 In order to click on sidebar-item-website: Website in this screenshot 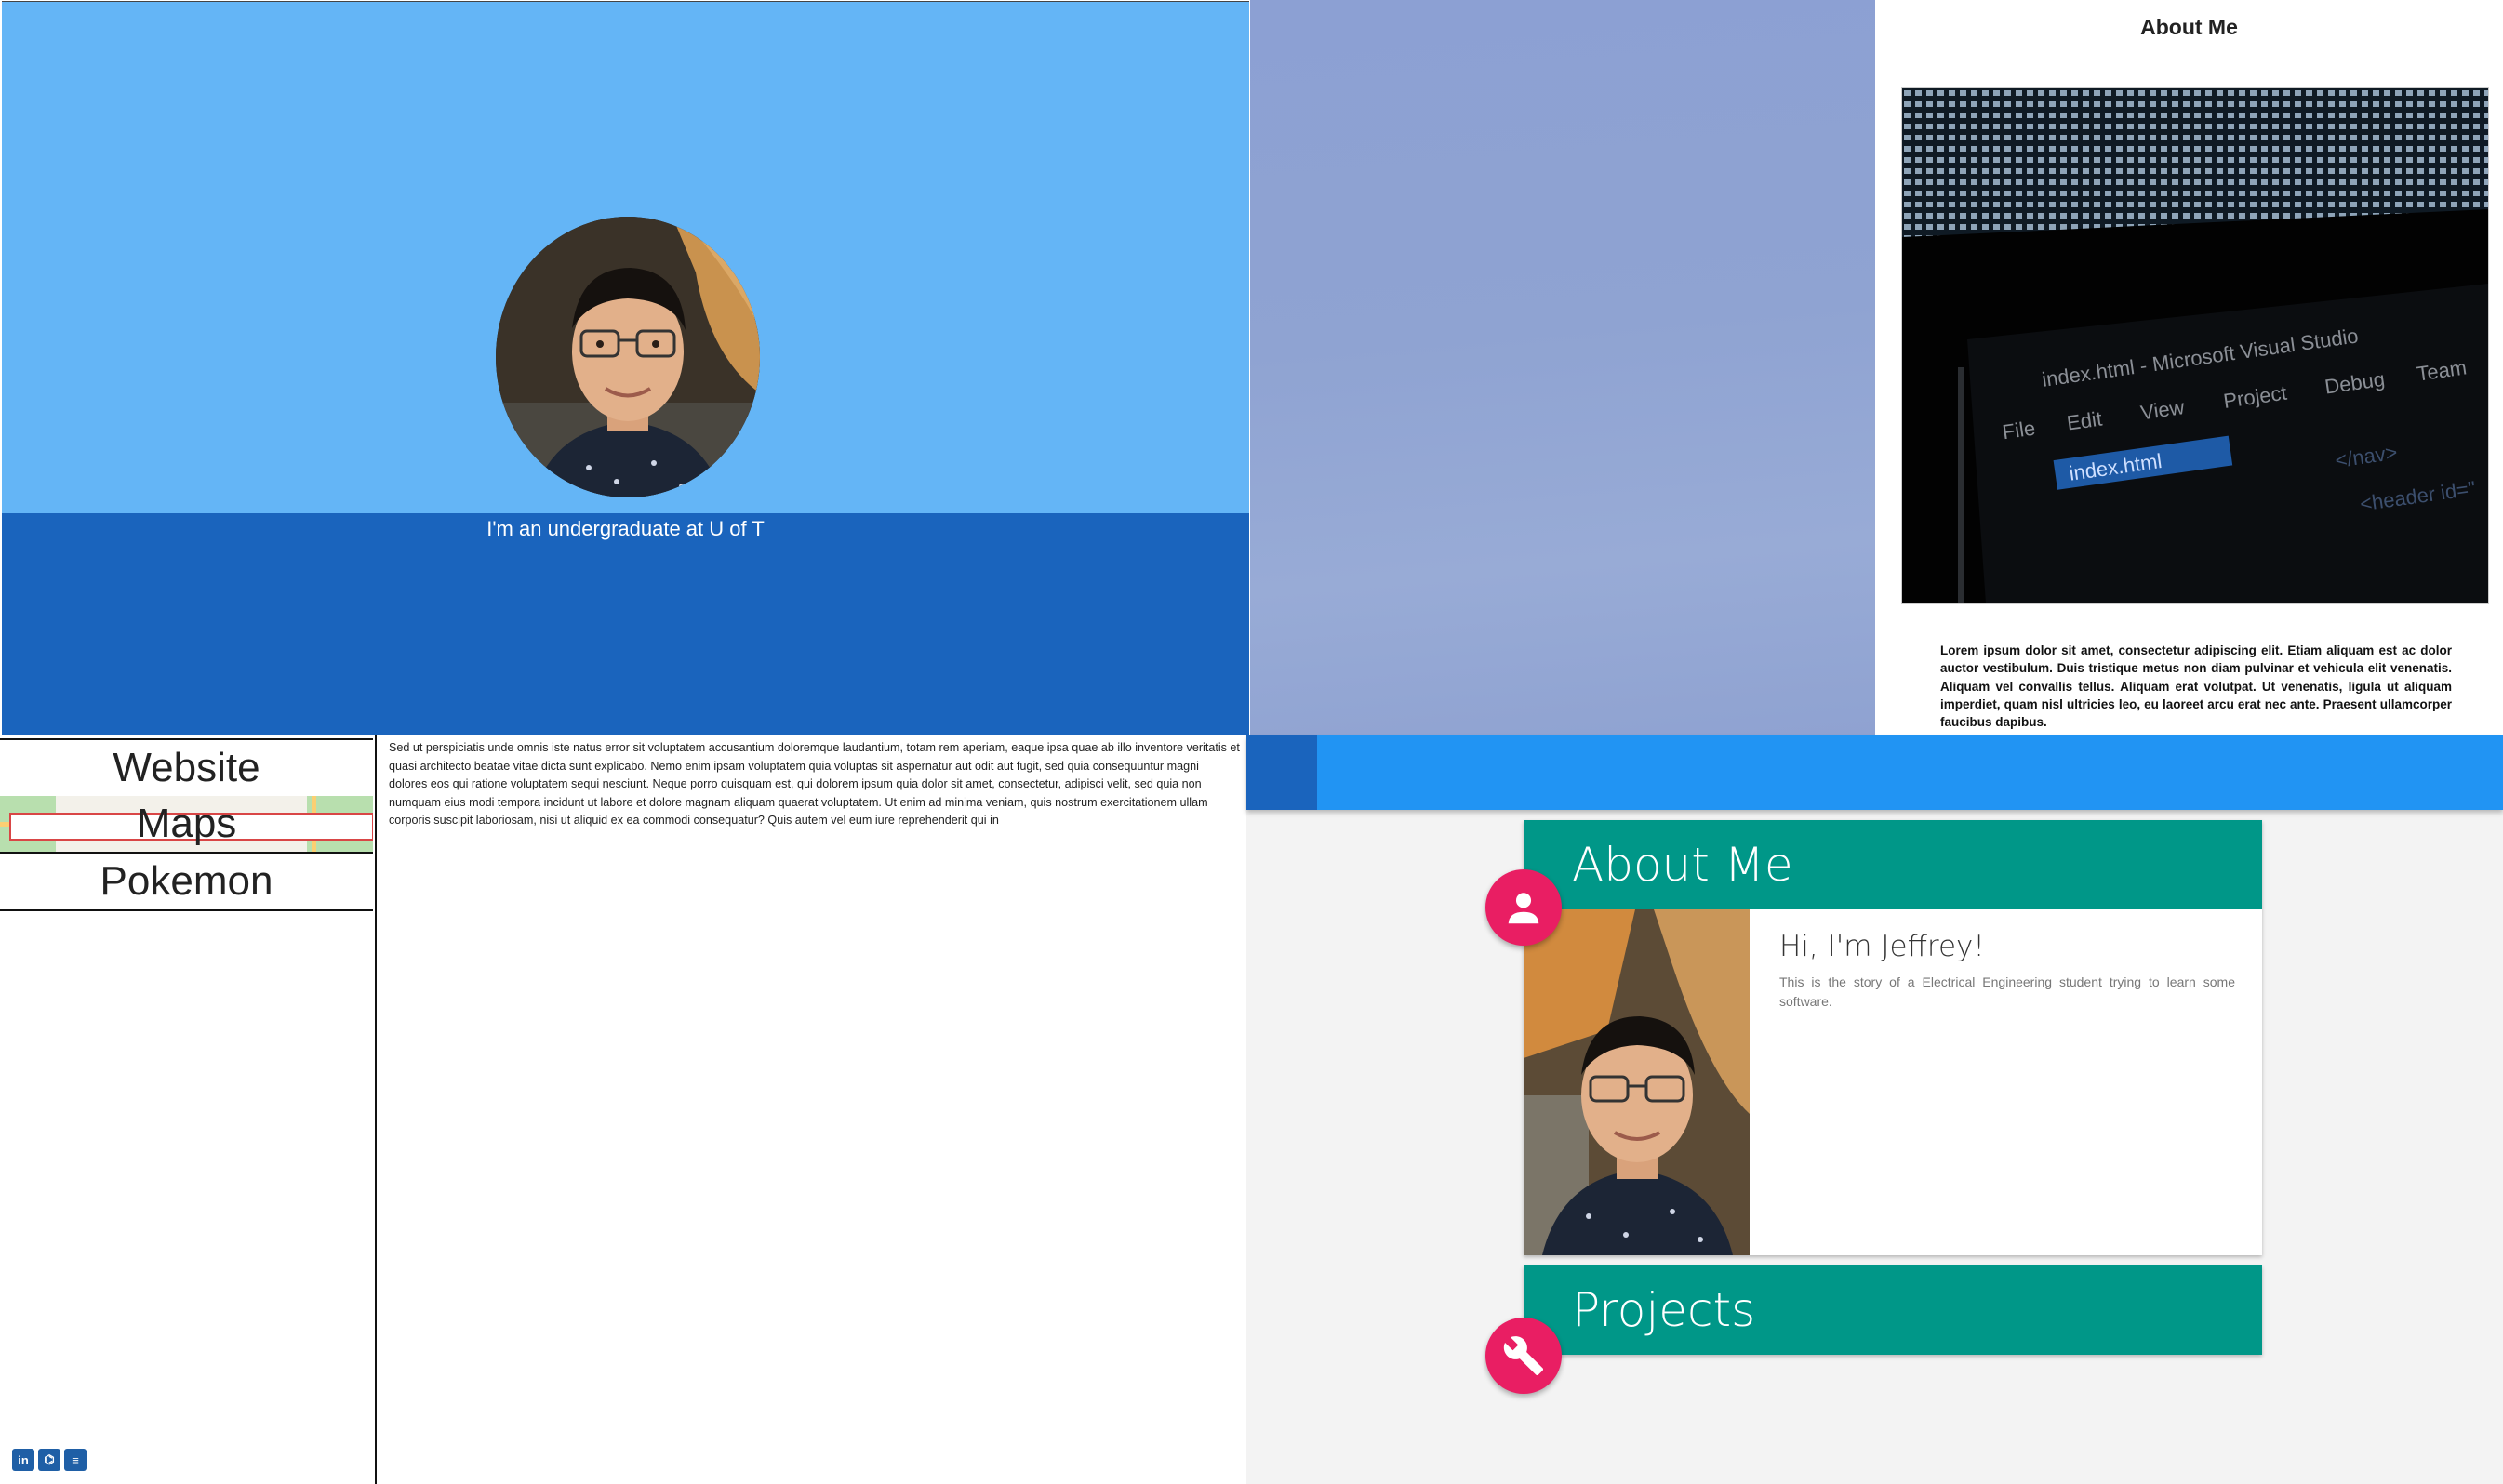, I will do `click(186, 768)`.